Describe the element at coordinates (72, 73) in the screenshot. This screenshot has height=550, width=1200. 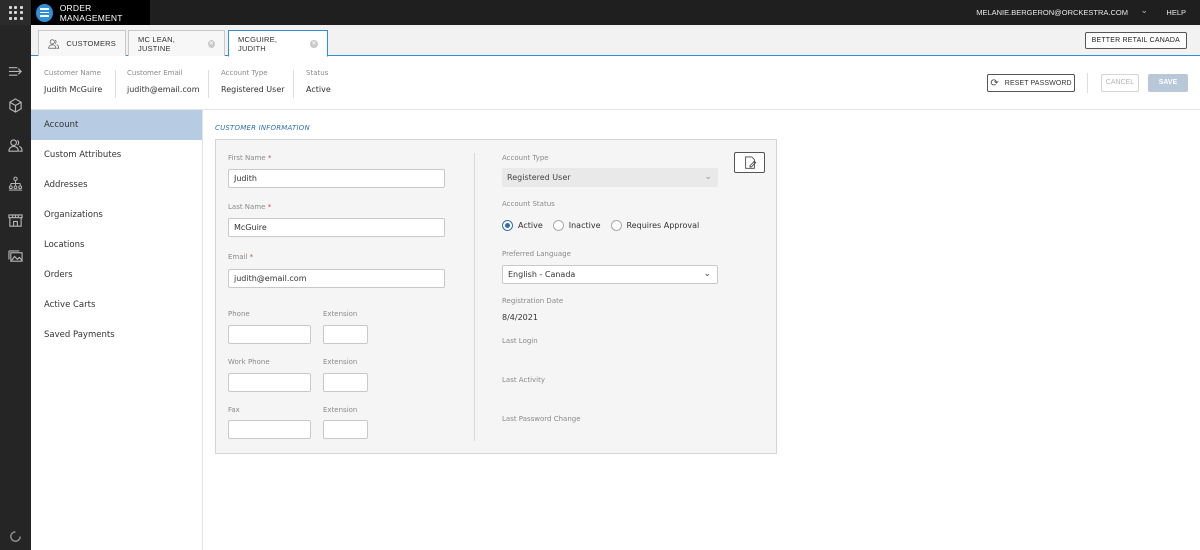
I see `customer-name-label: Customer Name` at that location.